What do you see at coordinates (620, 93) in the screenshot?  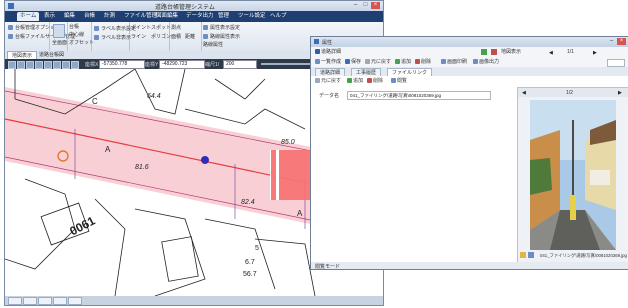 I see `photo-next-icon: ▶` at bounding box center [620, 93].